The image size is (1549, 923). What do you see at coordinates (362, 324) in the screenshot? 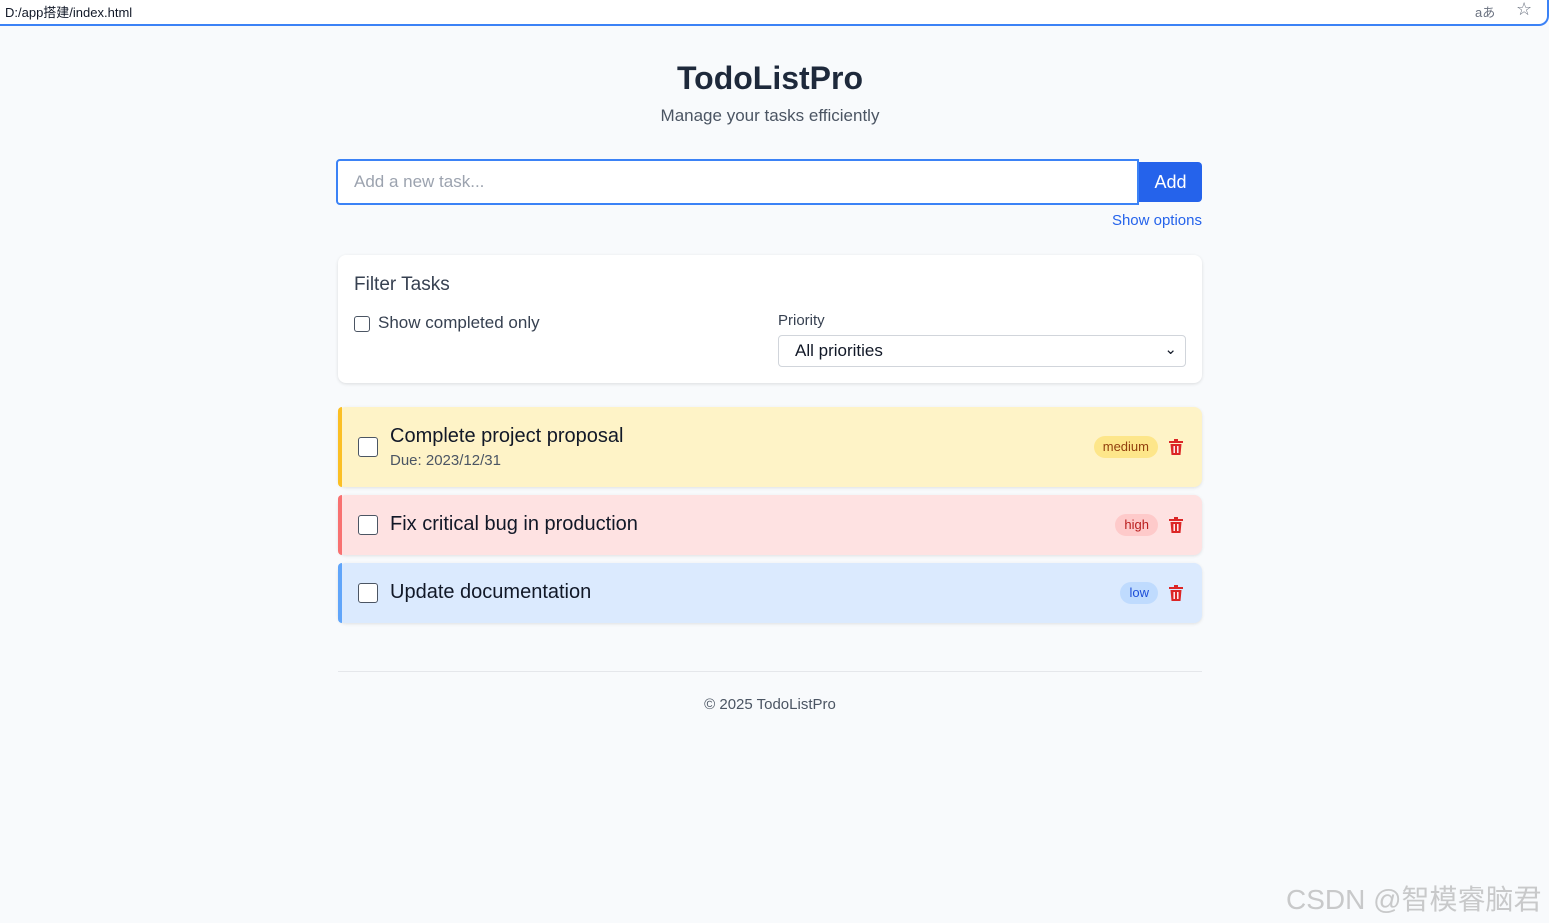
I see `show-completed-checkbox` at bounding box center [362, 324].